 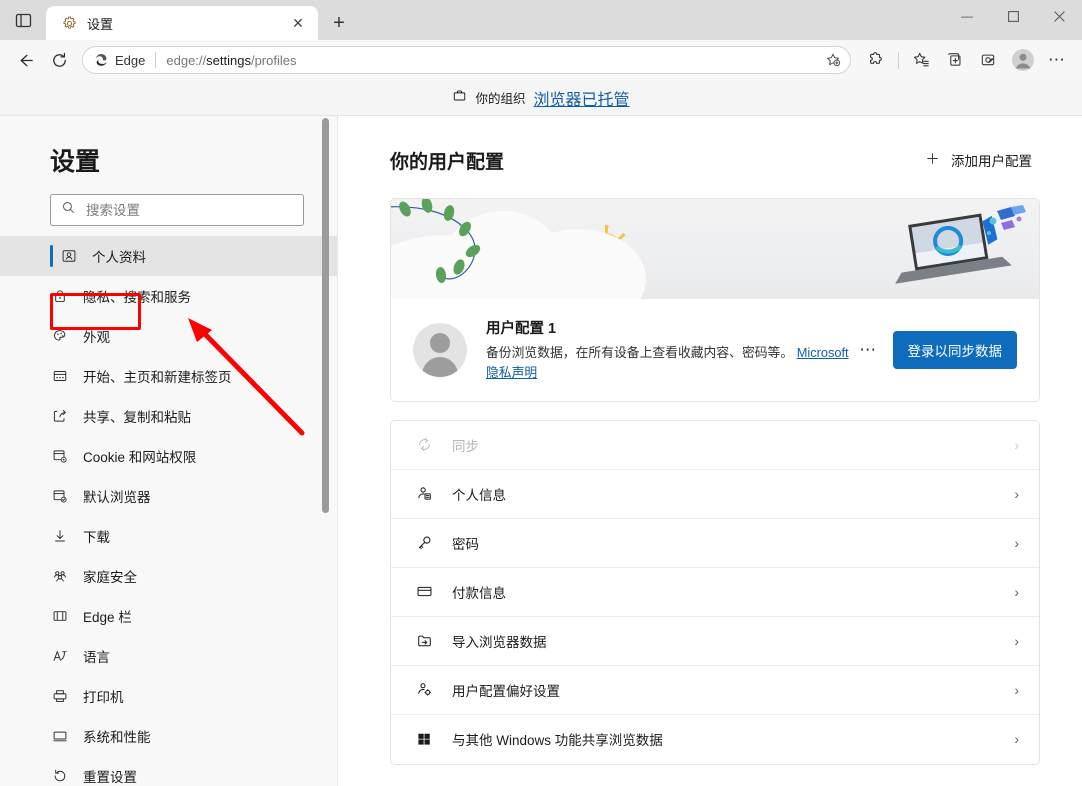 I want to click on add-profile-button: 添加用户配置, so click(x=978, y=160).